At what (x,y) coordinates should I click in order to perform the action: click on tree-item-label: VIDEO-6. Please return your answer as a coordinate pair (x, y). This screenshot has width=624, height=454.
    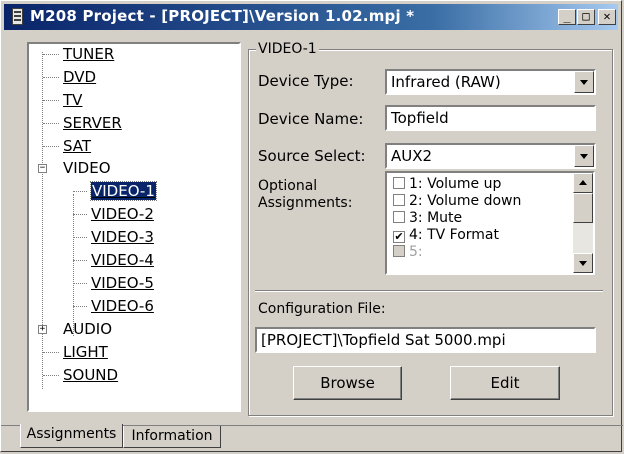
    Looking at the image, I should click on (122, 306).